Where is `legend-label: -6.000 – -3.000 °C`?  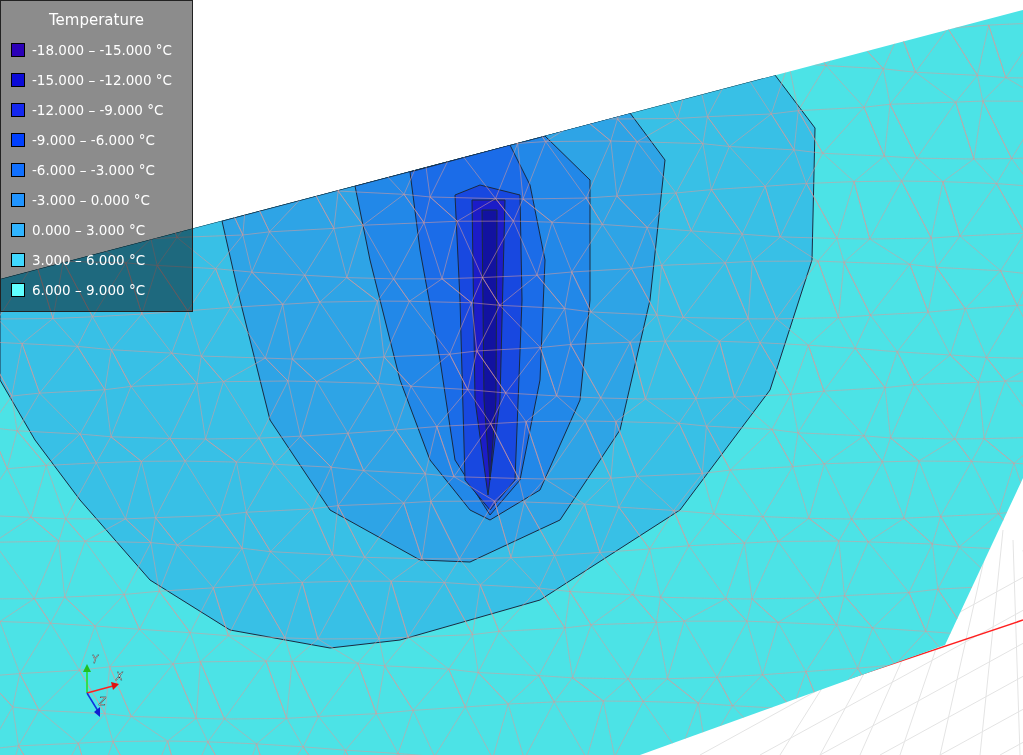 legend-label: -6.000 – -3.000 °C is located at coordinates (93, 170).